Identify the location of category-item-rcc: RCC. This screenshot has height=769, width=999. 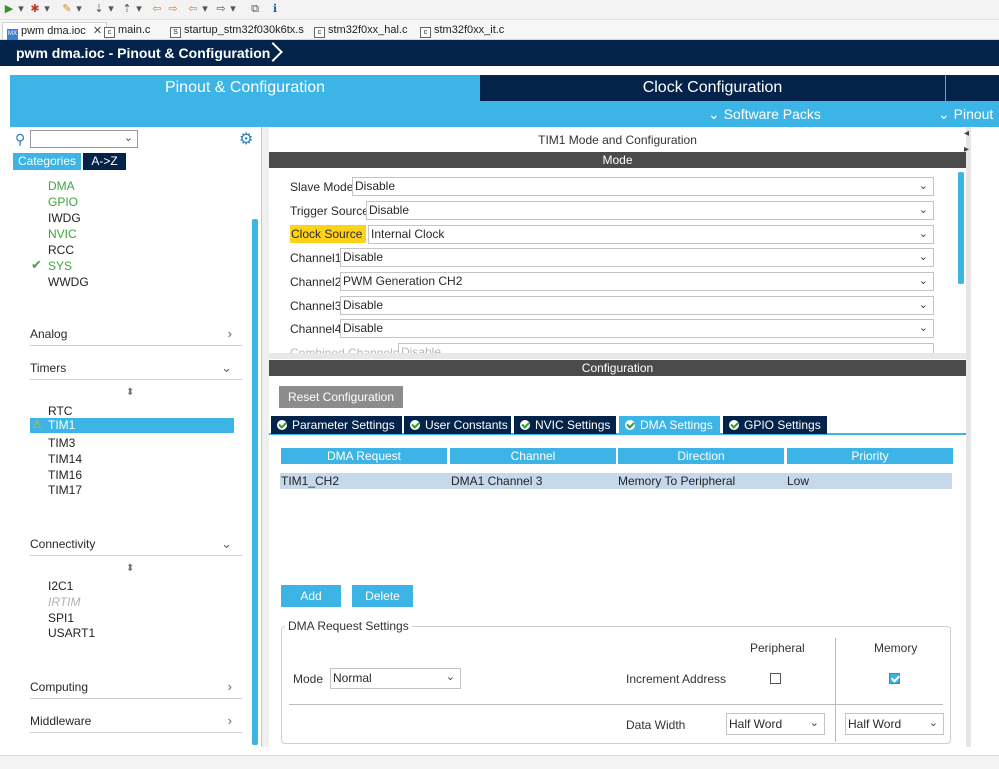
(61, 250).